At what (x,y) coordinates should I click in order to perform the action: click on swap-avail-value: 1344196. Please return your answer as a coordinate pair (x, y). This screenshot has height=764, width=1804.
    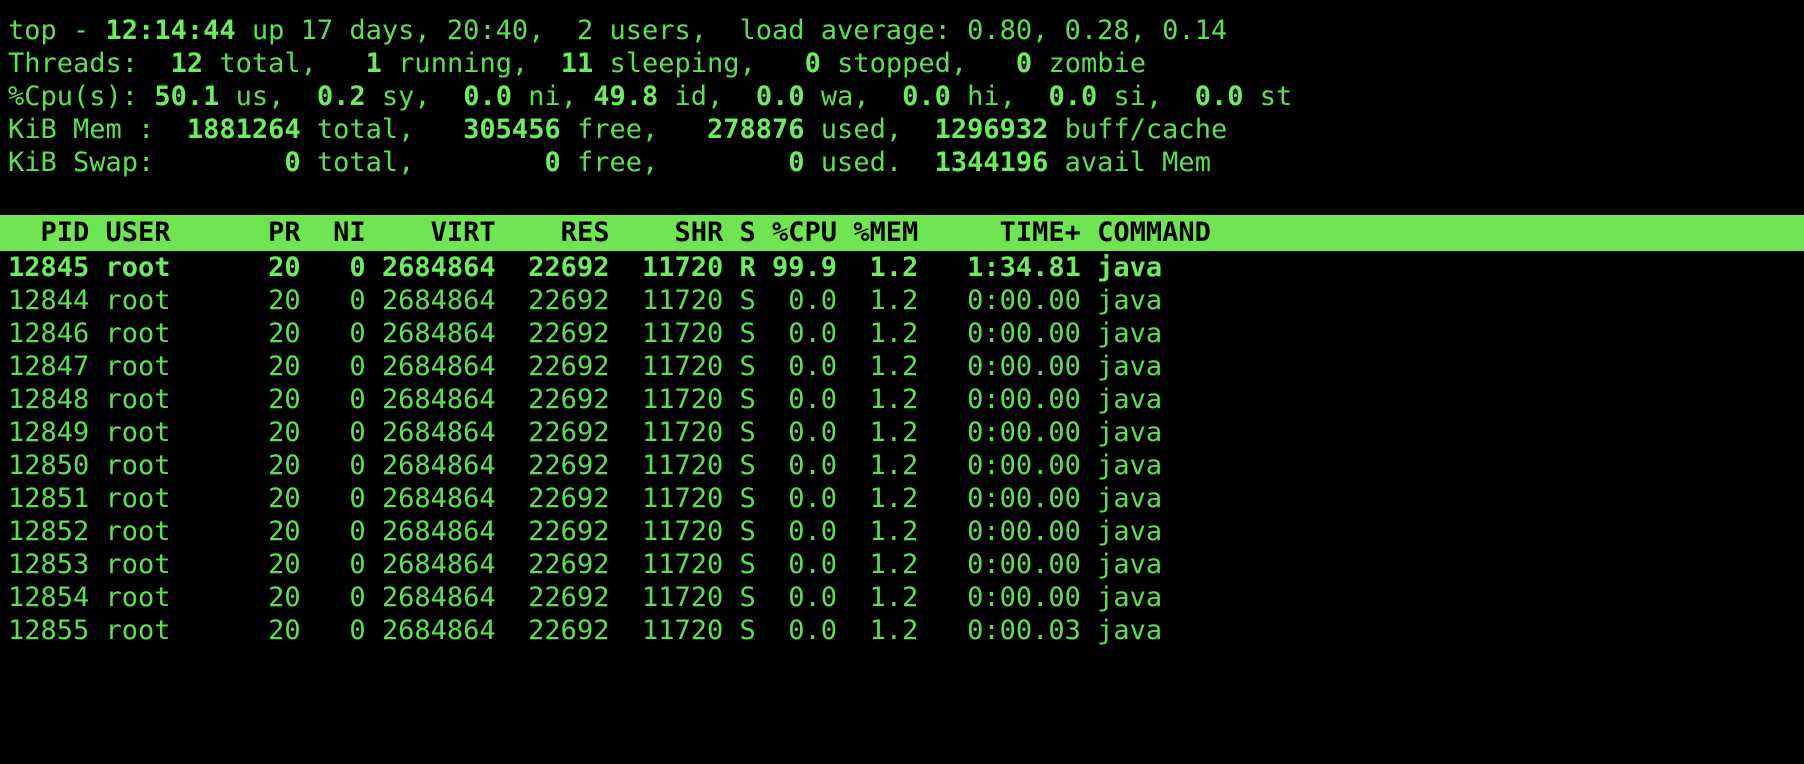
    Looking at the image, I should click on (983, 162).